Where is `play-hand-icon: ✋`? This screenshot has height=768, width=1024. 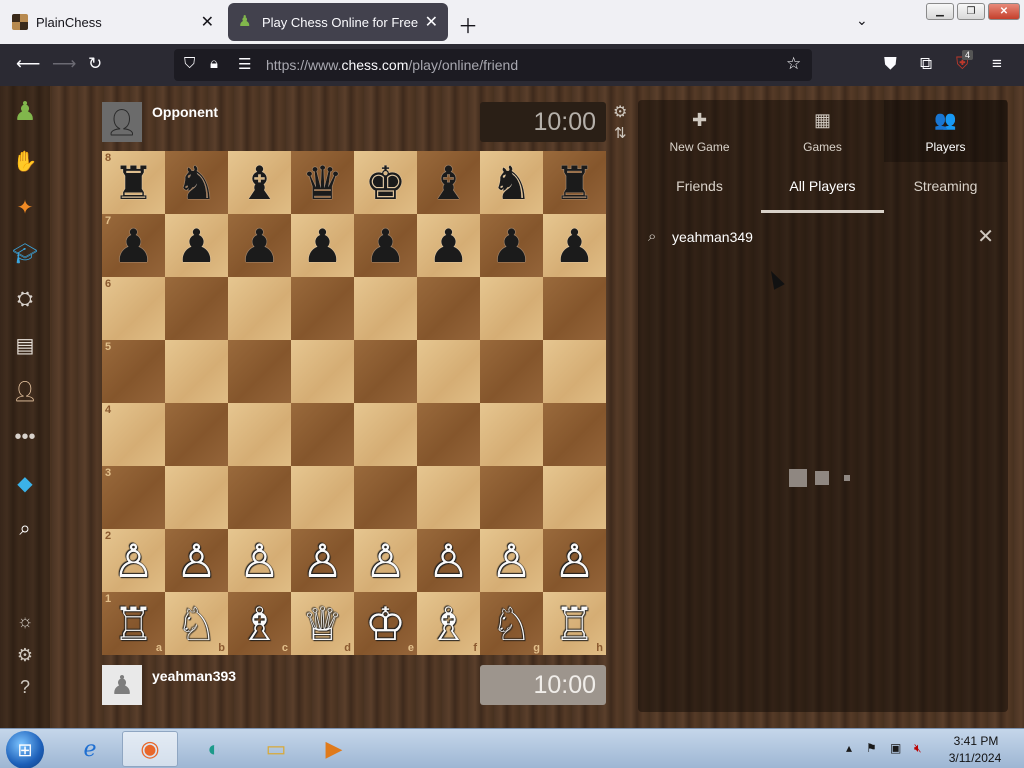 play-hand-icon: ✋ is located at coordinates (25, 161).